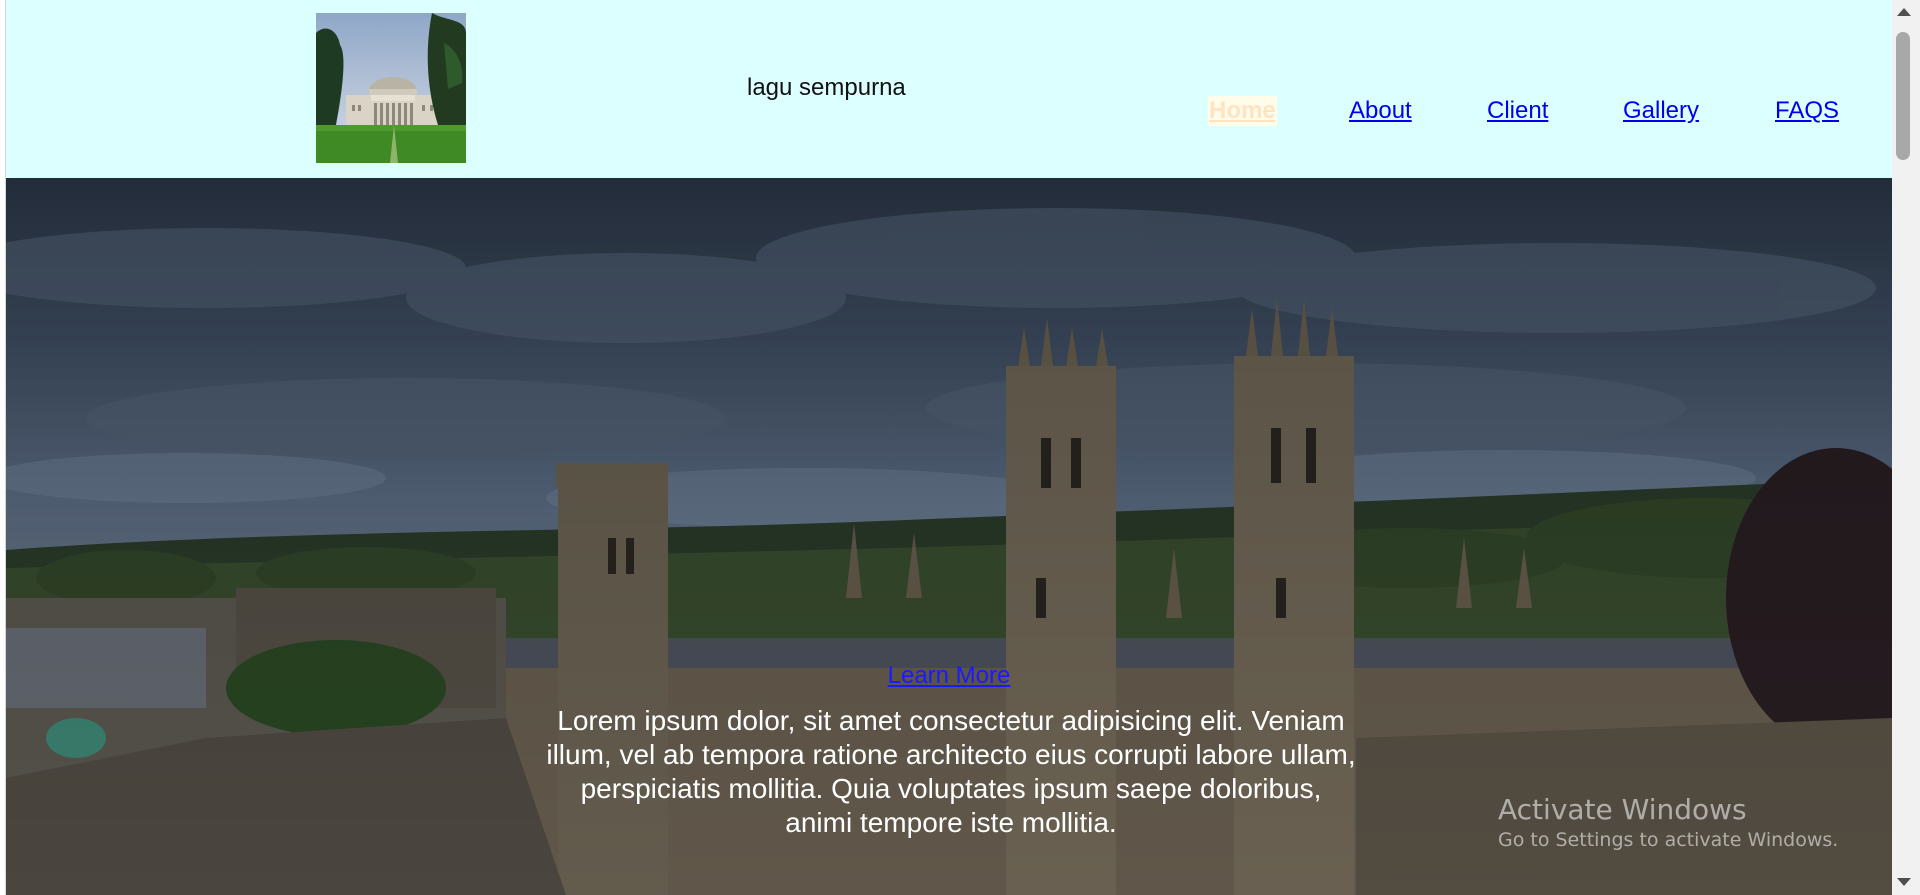 The image size is (1920, 895). I want to click on nav-link-home: Home, so click(1242, 111).